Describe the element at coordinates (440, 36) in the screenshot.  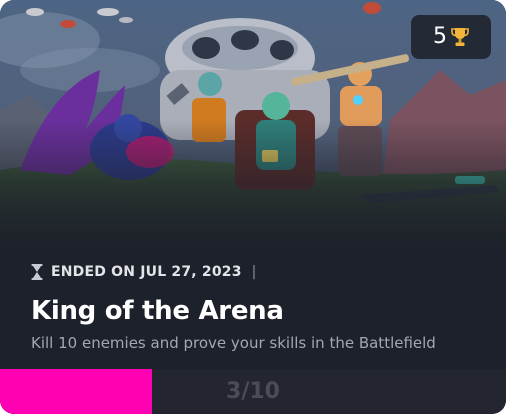
I see `reward-count: 5` at that location.